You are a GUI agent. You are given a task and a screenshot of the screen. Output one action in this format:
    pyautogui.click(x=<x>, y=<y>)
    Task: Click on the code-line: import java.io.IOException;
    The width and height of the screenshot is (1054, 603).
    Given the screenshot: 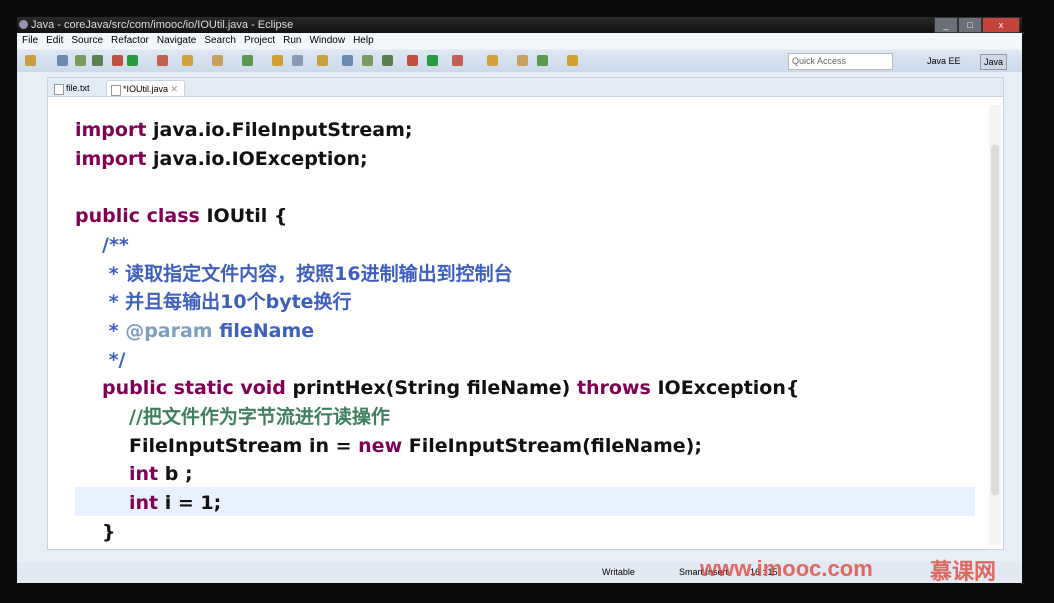 What is the action you would take?
    pyautogui.click(x=221, y=159)
    